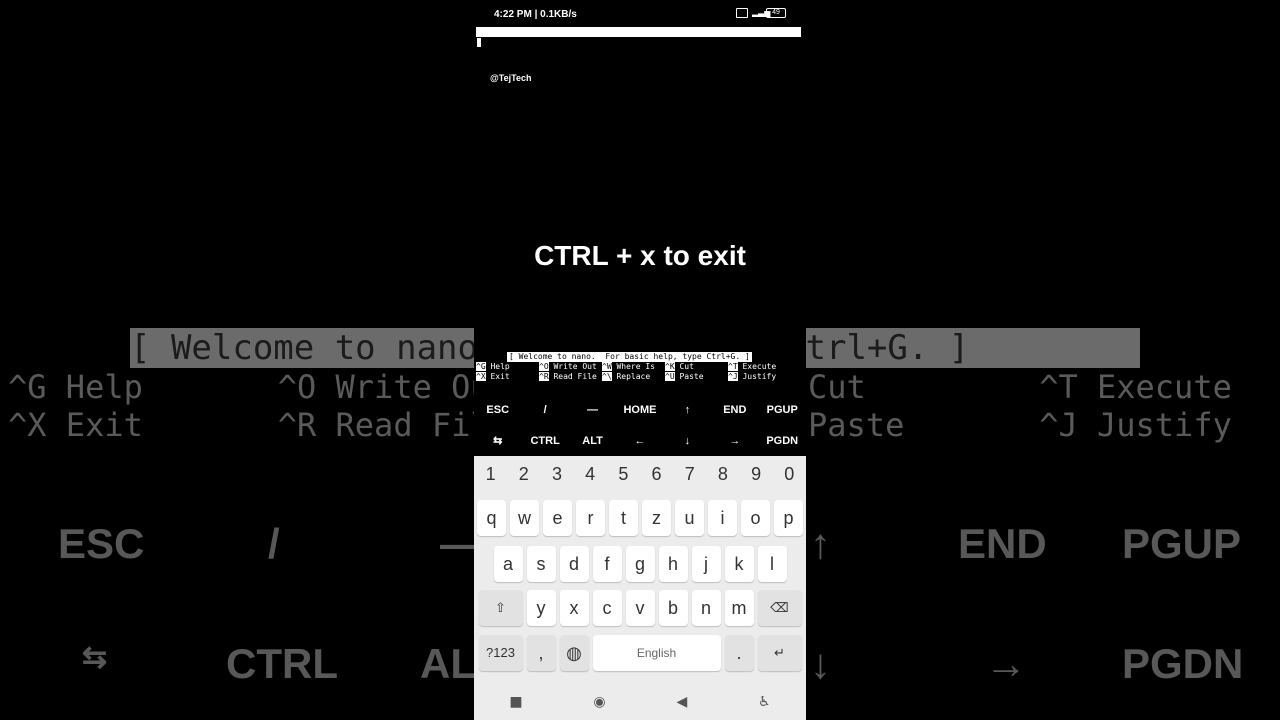  Describe the element at coordinates (690, 474) in the screenshot. I see `key-7: 7` at that location.